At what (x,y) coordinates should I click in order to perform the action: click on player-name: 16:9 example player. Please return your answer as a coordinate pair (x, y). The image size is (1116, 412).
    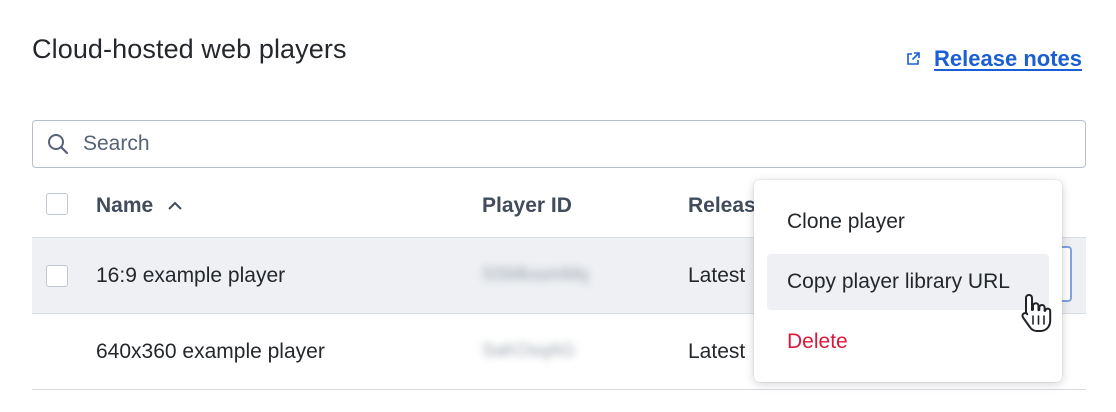
    Looking at the image, I should click on (190, 276).